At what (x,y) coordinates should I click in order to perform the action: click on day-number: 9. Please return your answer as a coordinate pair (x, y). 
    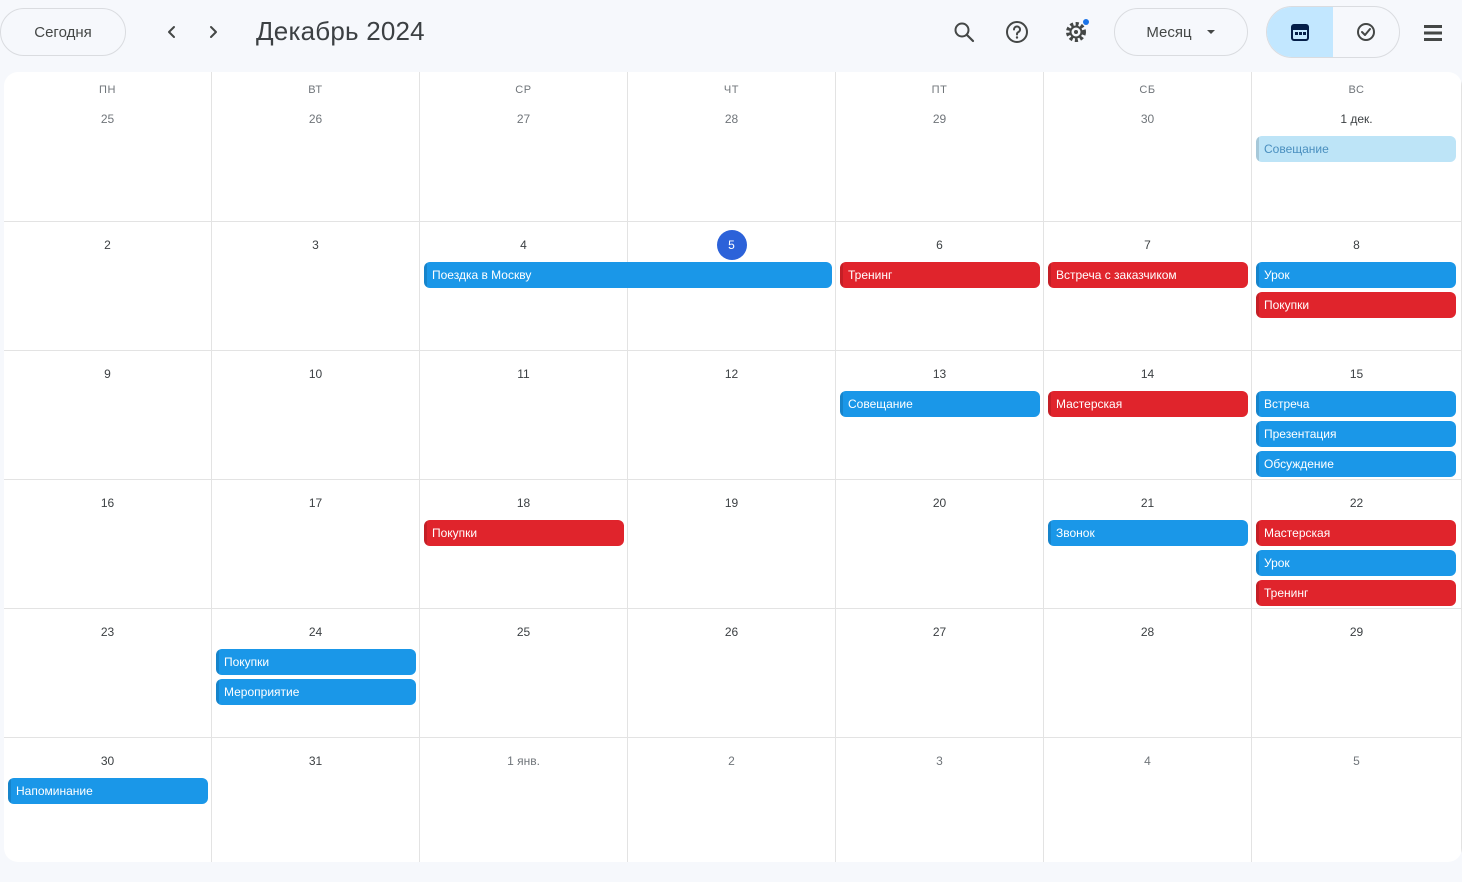
    Looking at the image, I should click on (108, 374).